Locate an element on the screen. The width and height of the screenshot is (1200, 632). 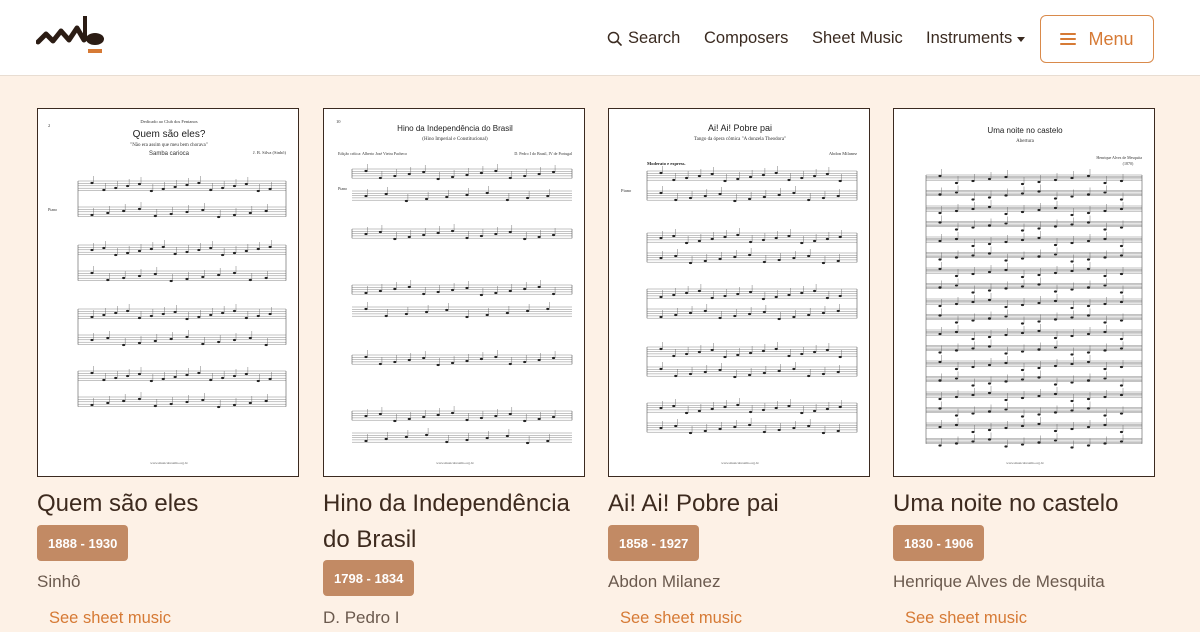
composer-dates-badge: 1858 - 1927 is located at coordinates (654, 543).